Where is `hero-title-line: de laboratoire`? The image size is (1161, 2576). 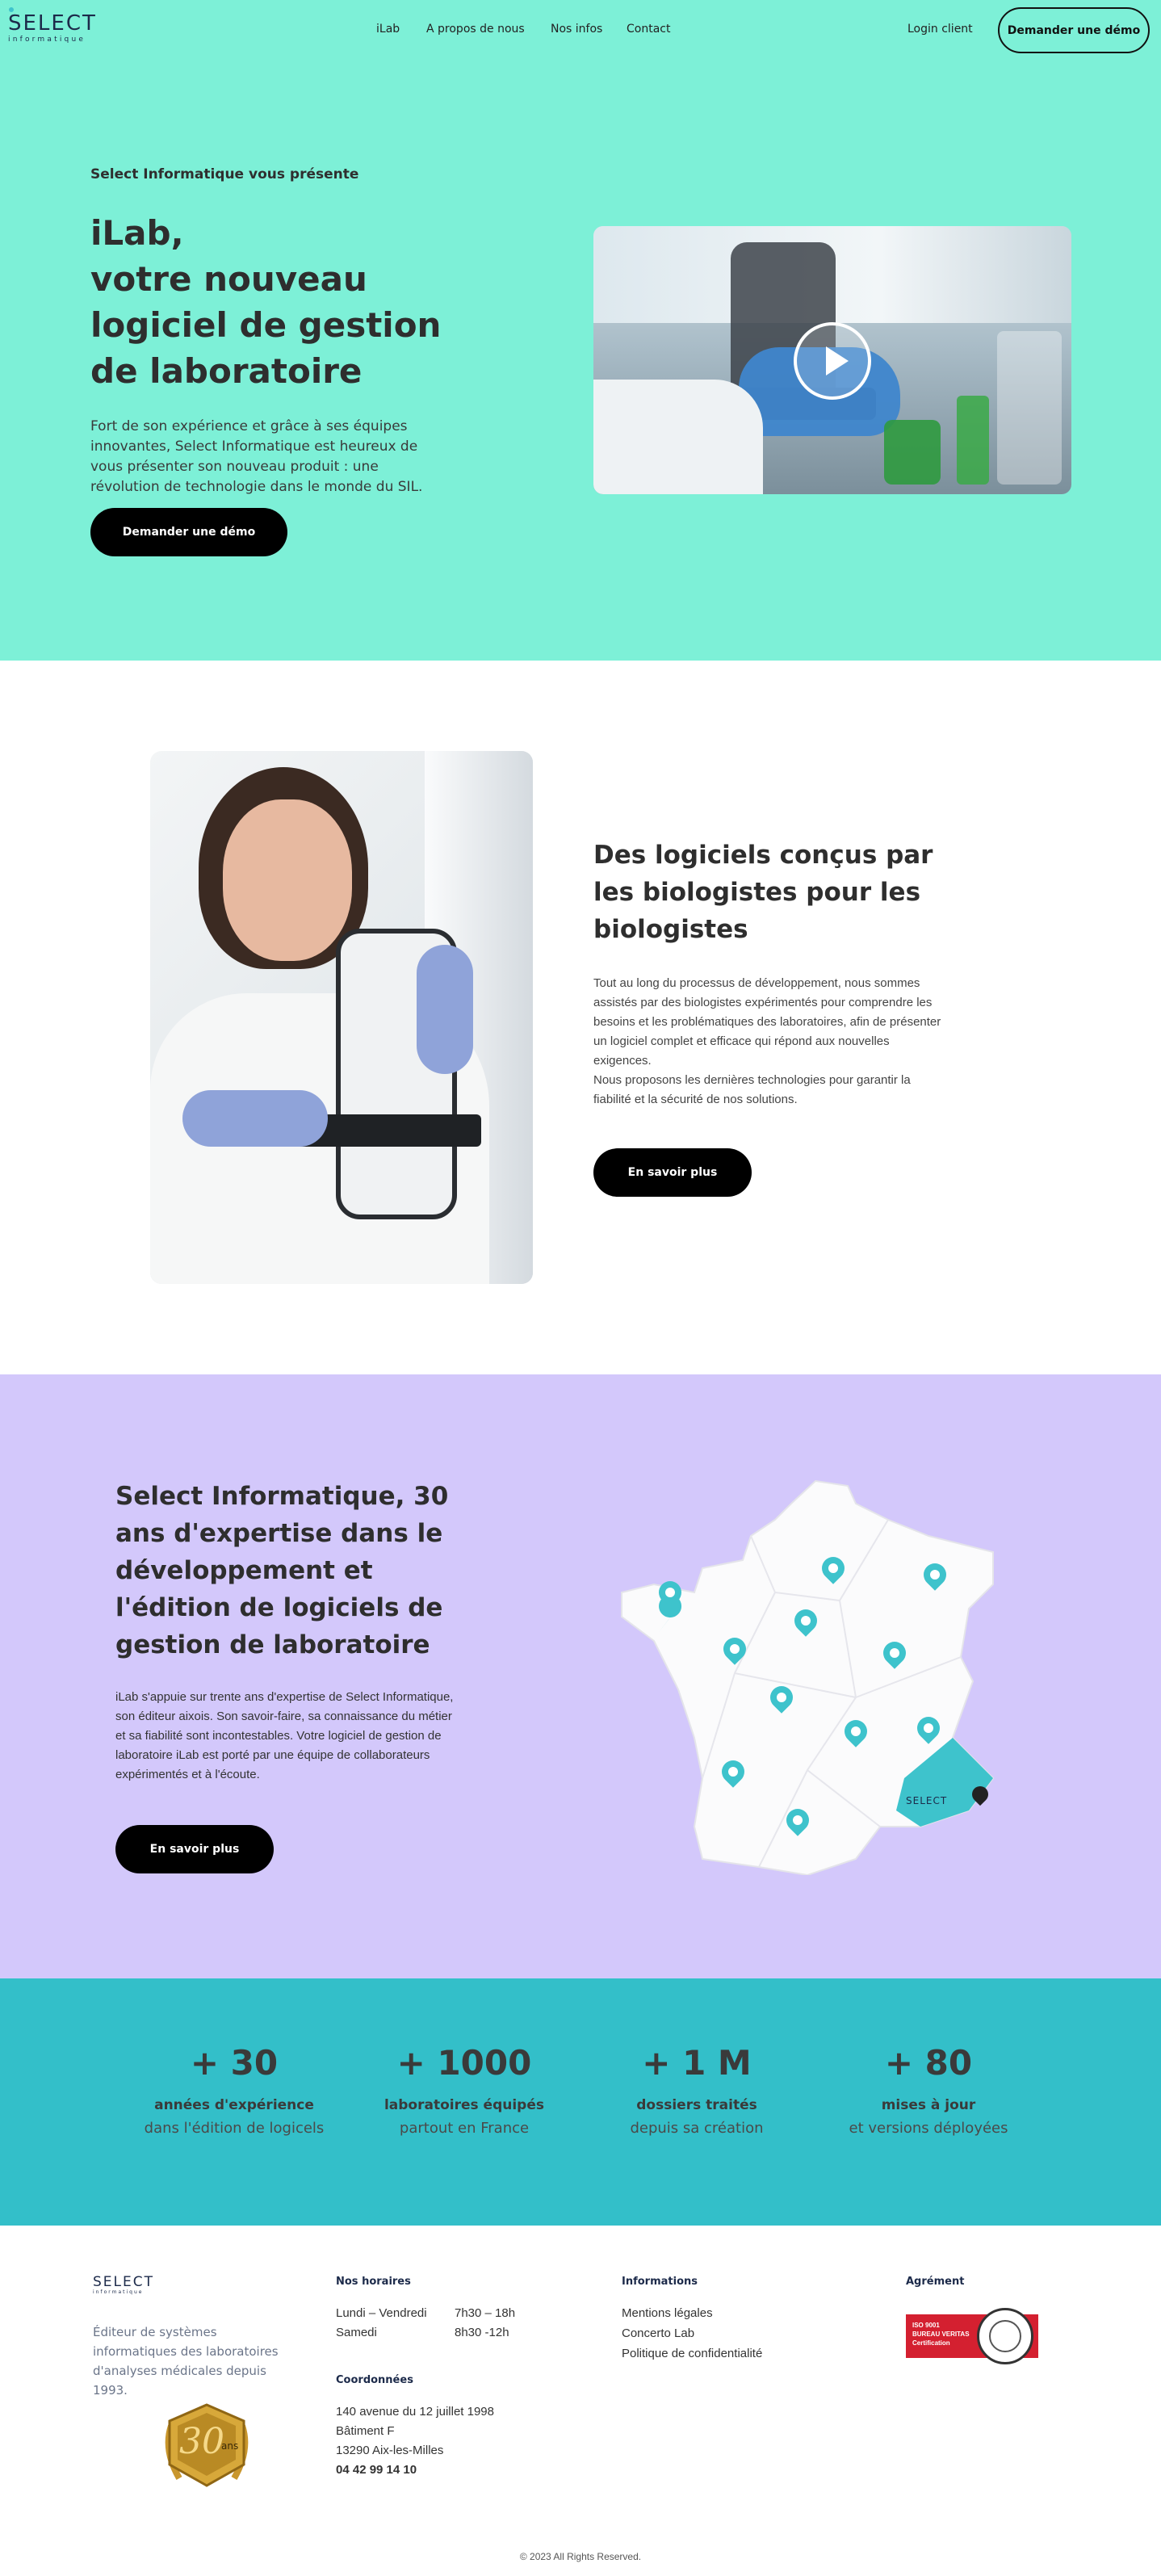 hero-title-line: de laboratoire is located at coordinates (226, 371).